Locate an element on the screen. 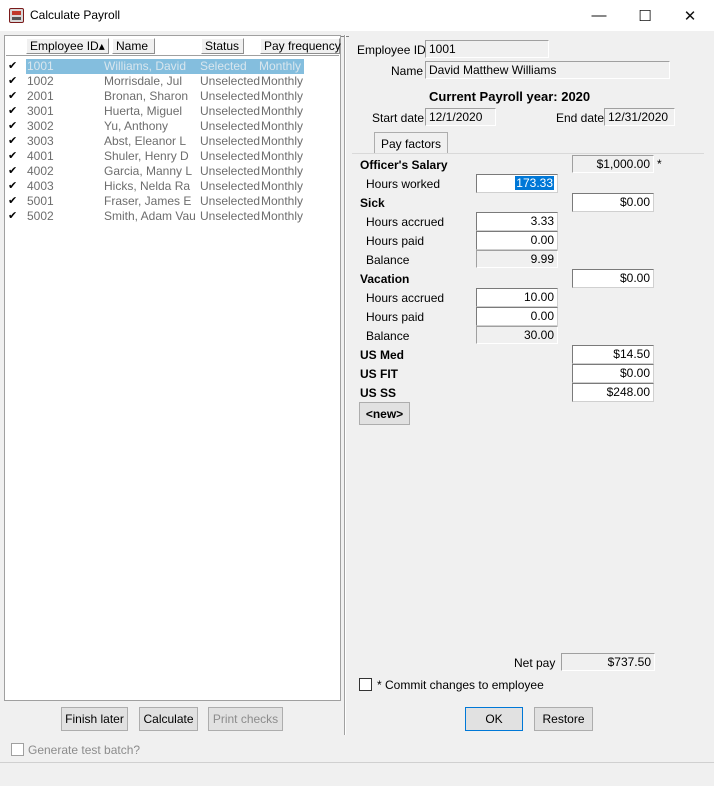  vacation-hours-accrued-label: Hours accrued is located at coordinates (405, 298).